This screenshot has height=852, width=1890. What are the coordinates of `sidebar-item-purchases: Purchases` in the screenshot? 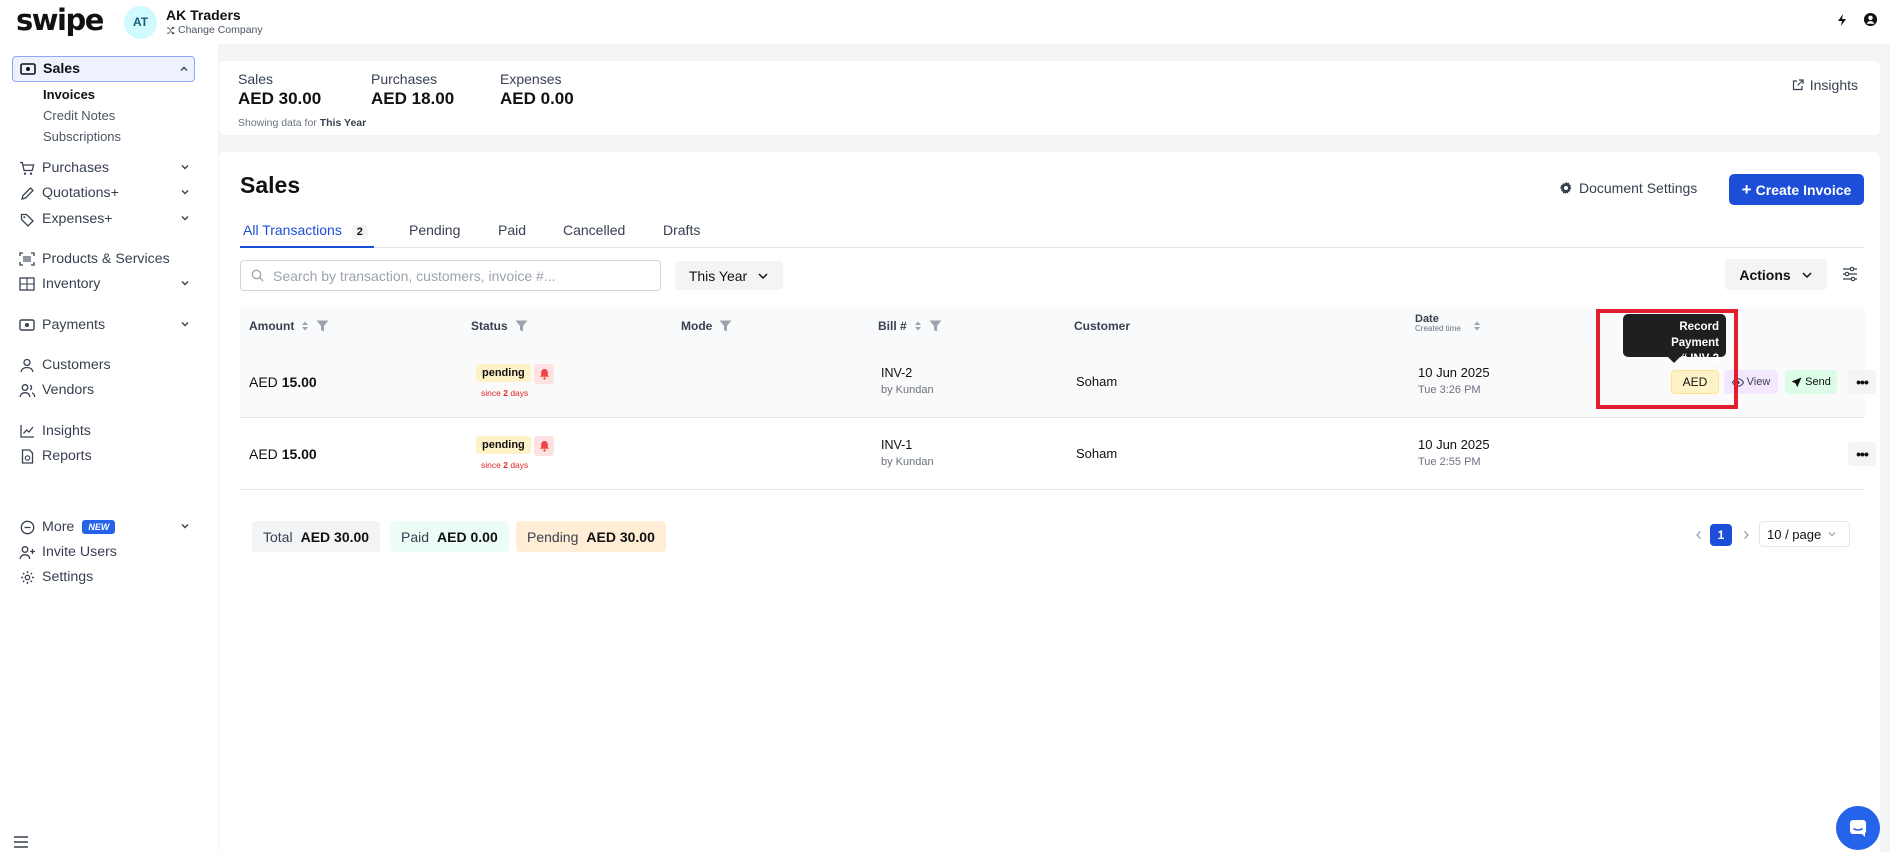 It's located at (103, 168).